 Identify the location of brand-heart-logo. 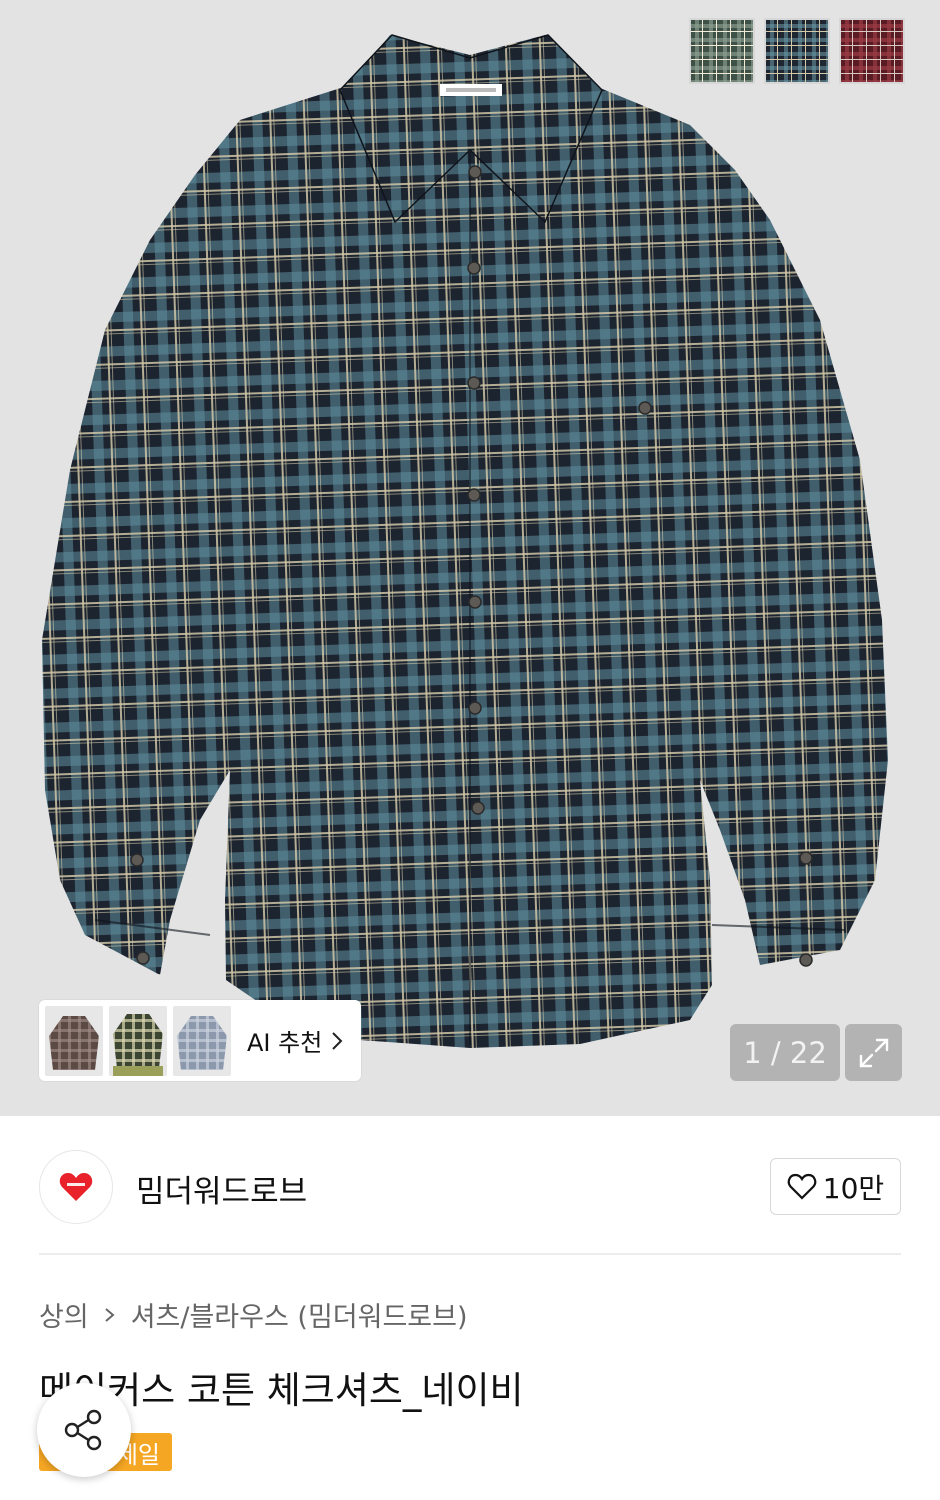
(76, 1187).